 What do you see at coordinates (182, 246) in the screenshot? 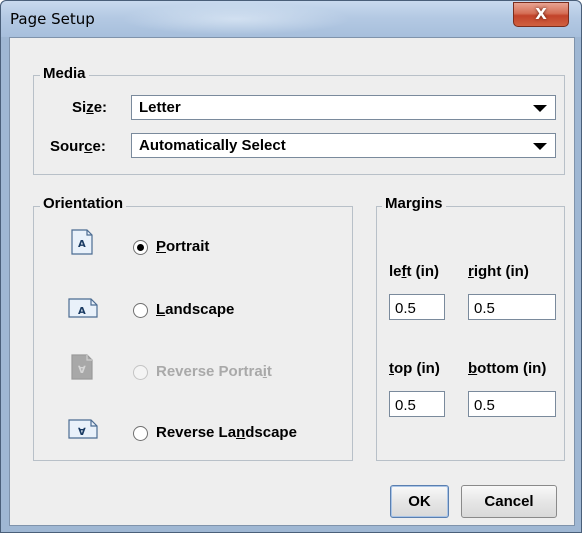
I see `portrait-label: Portrait` at bounding box center [182, 246].